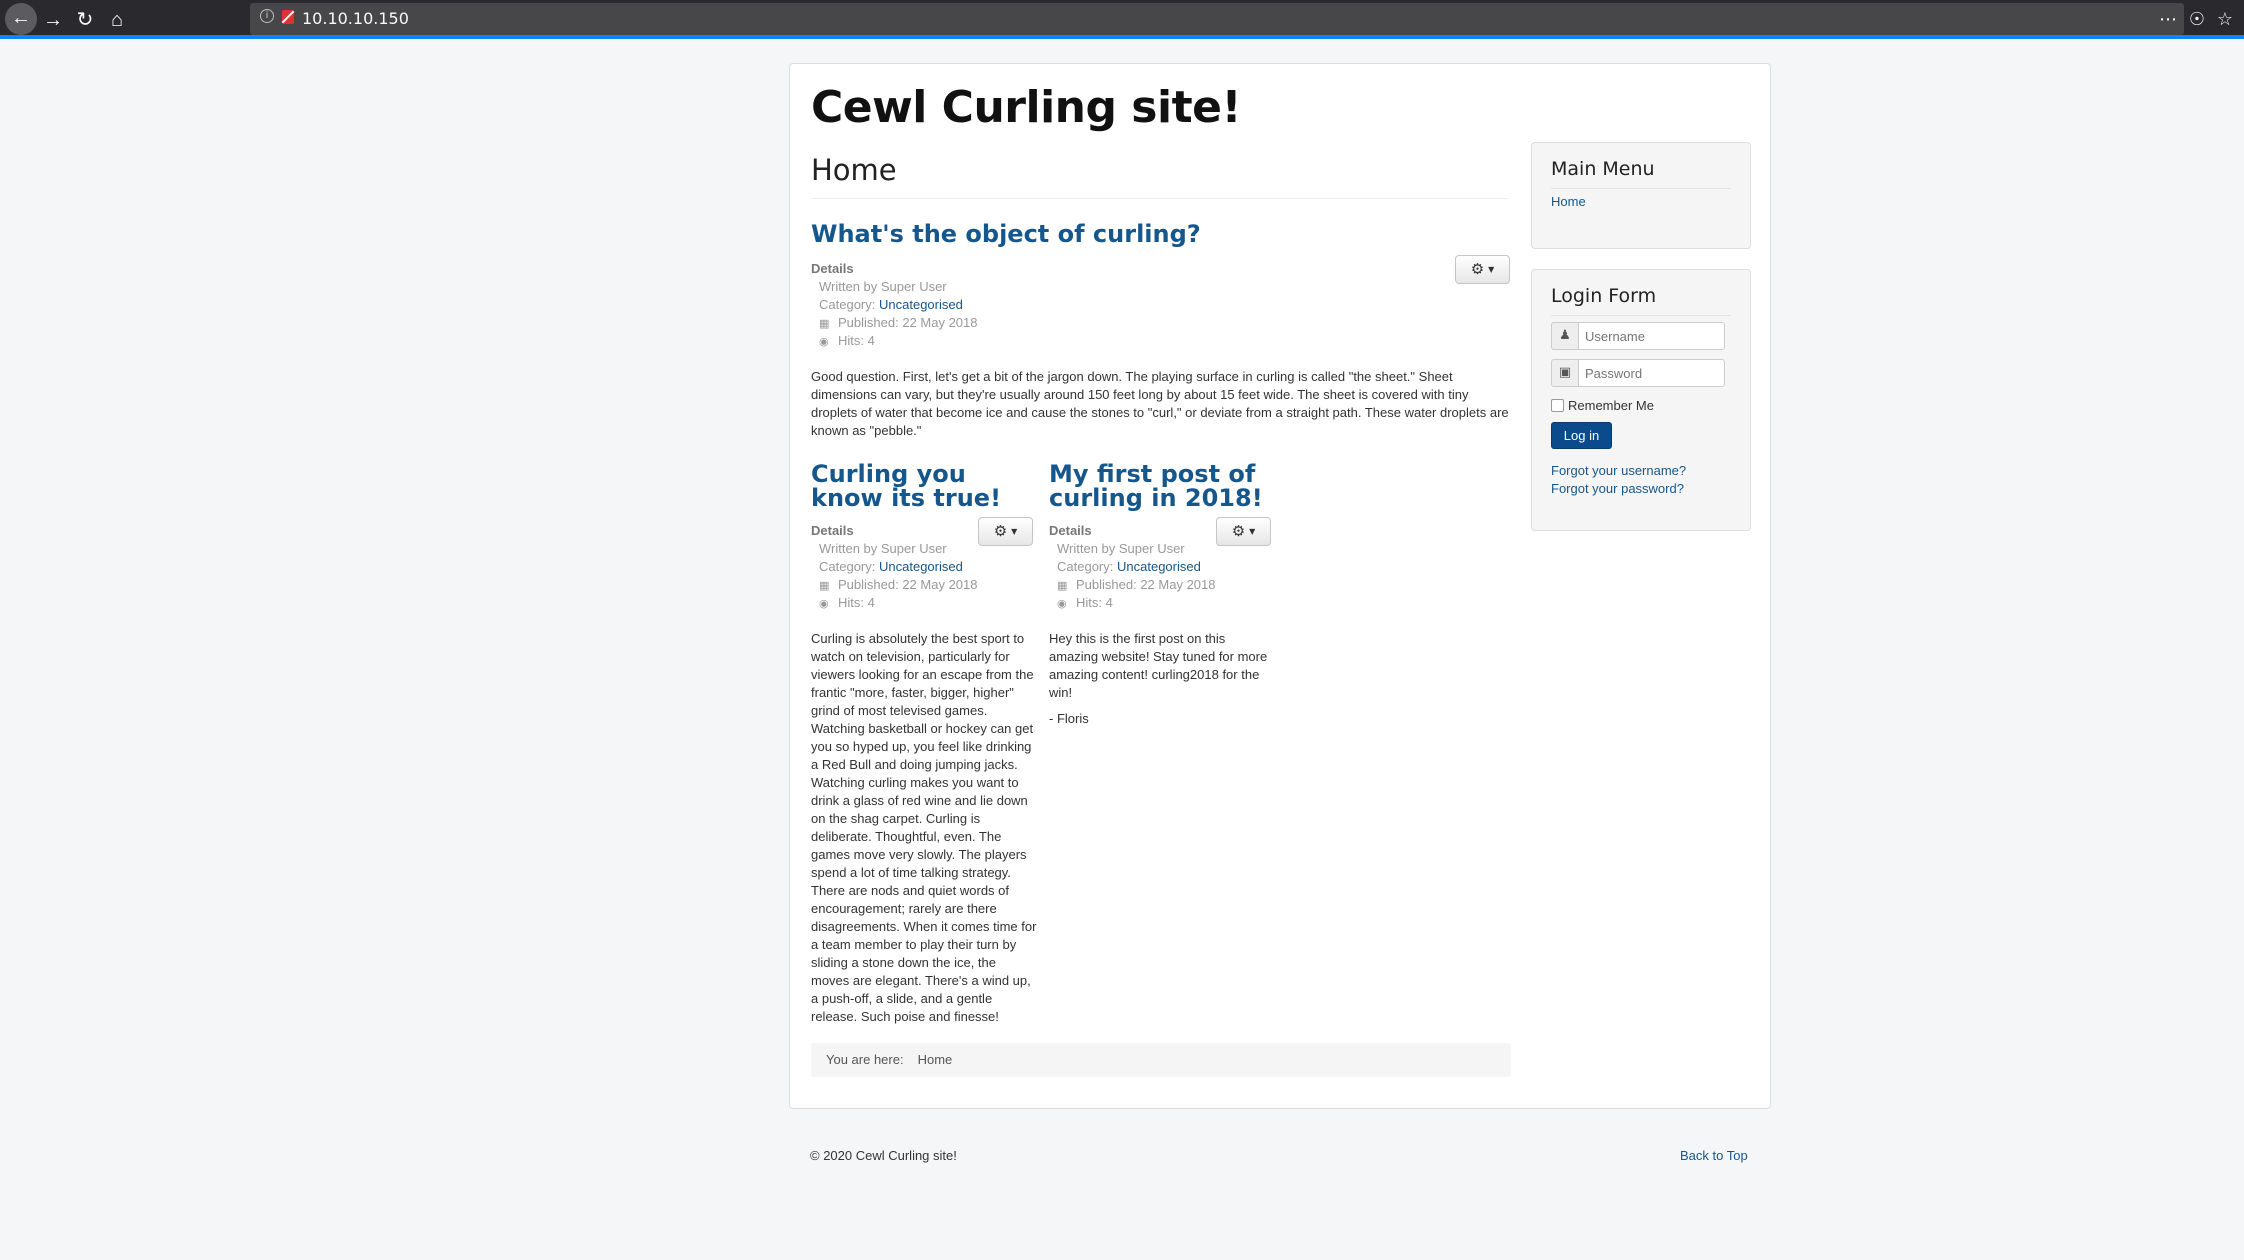 This screenshot has width=2244, height=1260. I want to click on remember-me-label: Remember Me, so click(1611, 405).